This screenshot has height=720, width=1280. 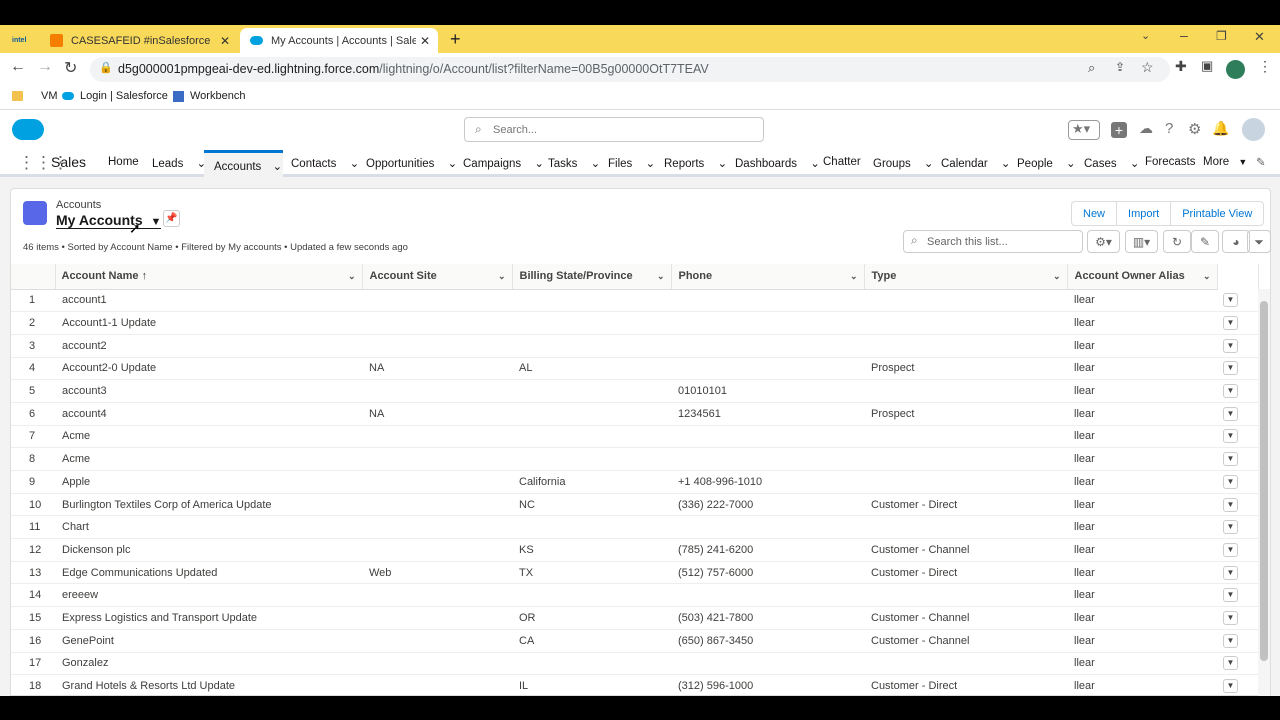 I want to click on refresh-icon: ↻, so click(x=1177, y=241).